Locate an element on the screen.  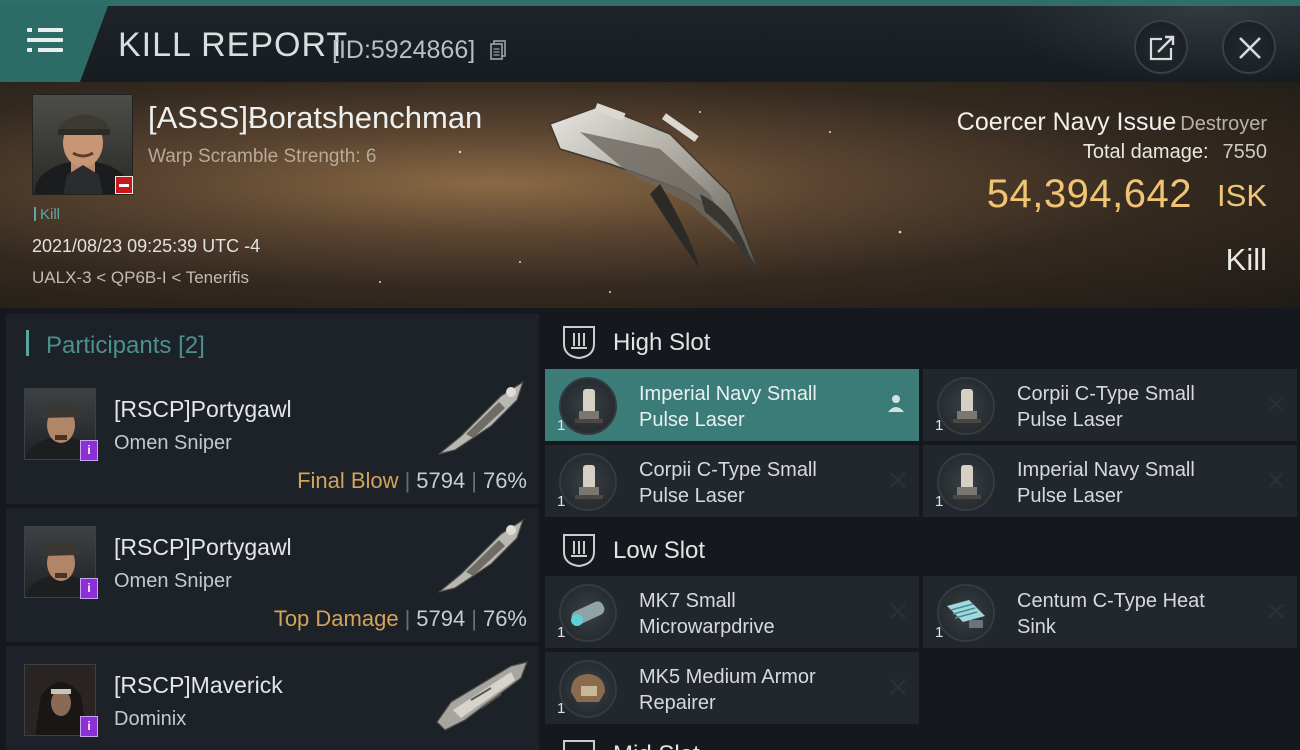
participants-title: Participants [2] is located at coordinates (125, 346).